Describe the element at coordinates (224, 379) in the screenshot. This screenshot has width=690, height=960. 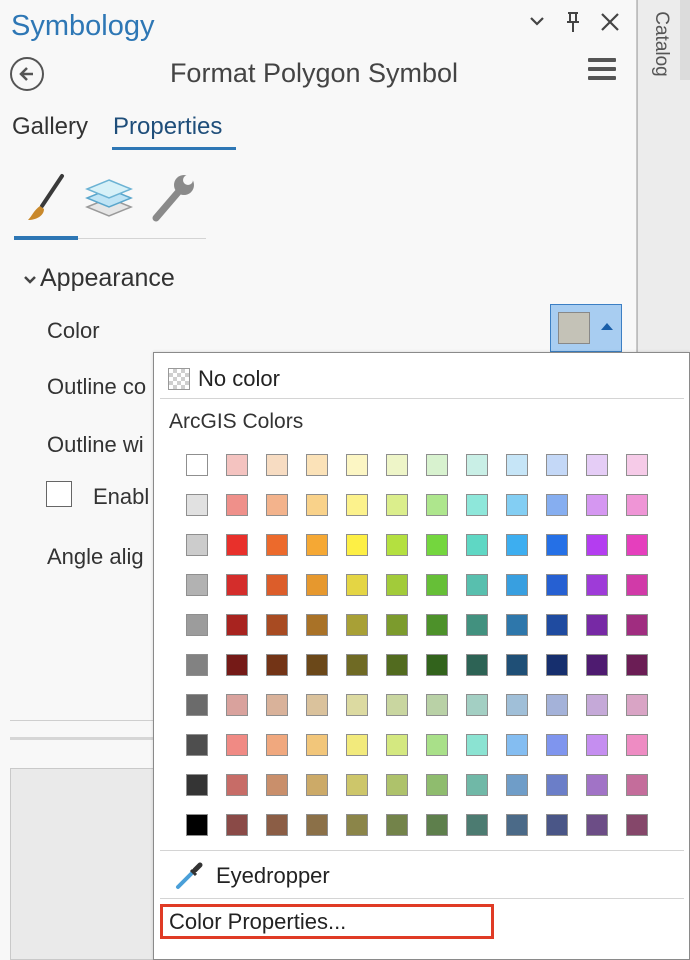
I see `no-color-option: No color` at that location.